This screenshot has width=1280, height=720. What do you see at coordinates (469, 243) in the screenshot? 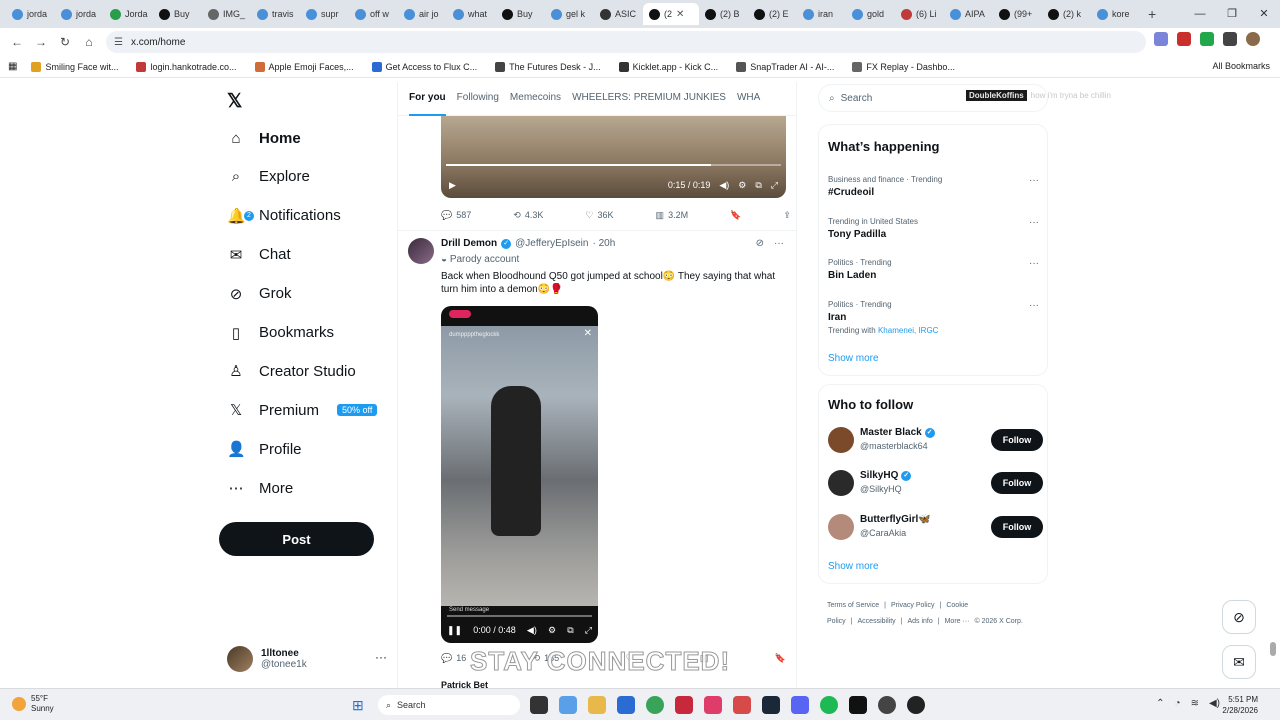
I see `author-name: Drill Demon` at bounding box center [469, 243].